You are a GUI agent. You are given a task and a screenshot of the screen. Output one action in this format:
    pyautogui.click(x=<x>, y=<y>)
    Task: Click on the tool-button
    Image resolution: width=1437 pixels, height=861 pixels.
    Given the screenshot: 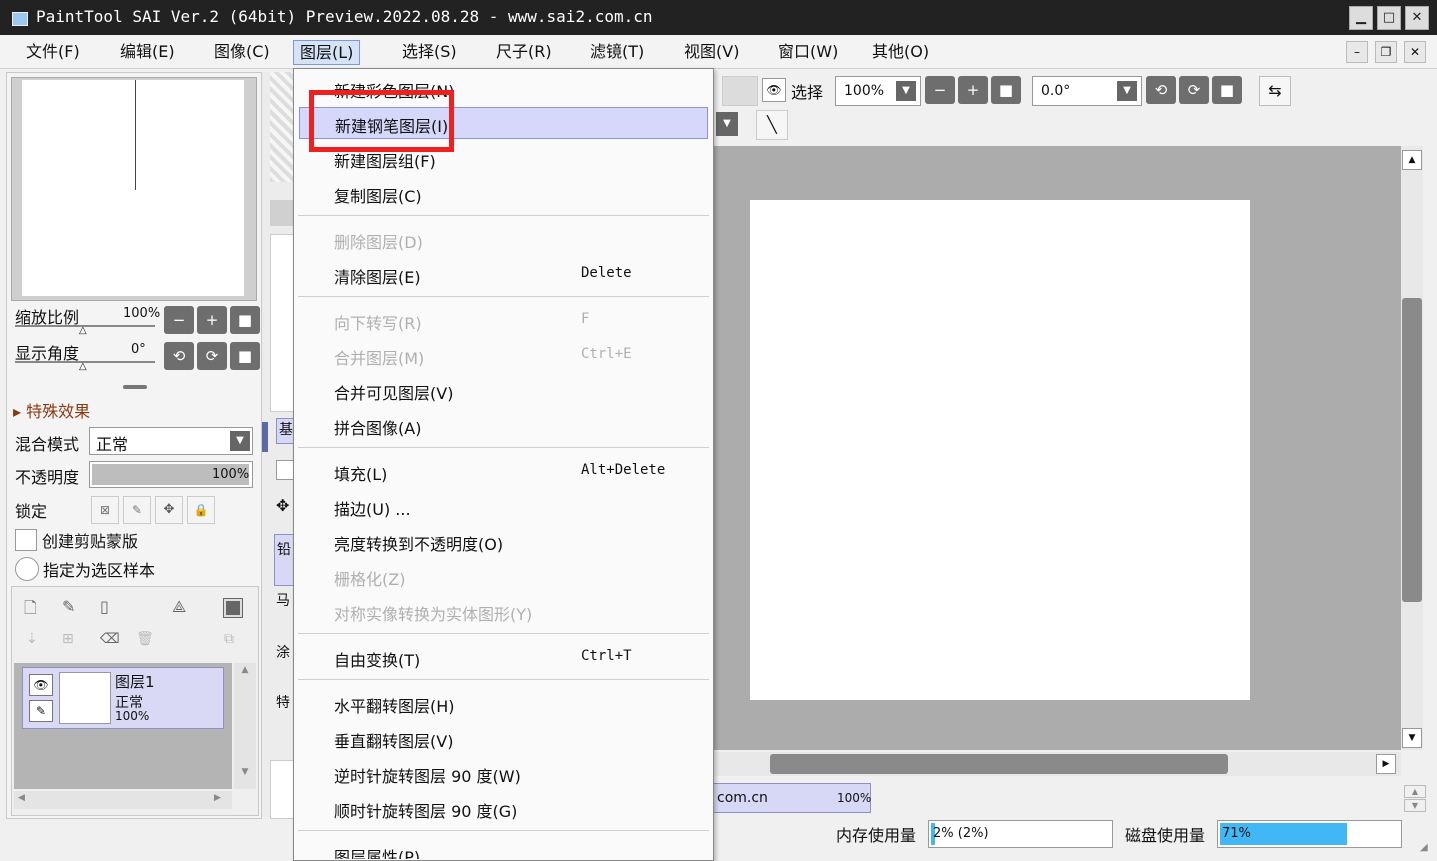 What is the action you would take?
    pyautogui.click(x=282, y=213)
    